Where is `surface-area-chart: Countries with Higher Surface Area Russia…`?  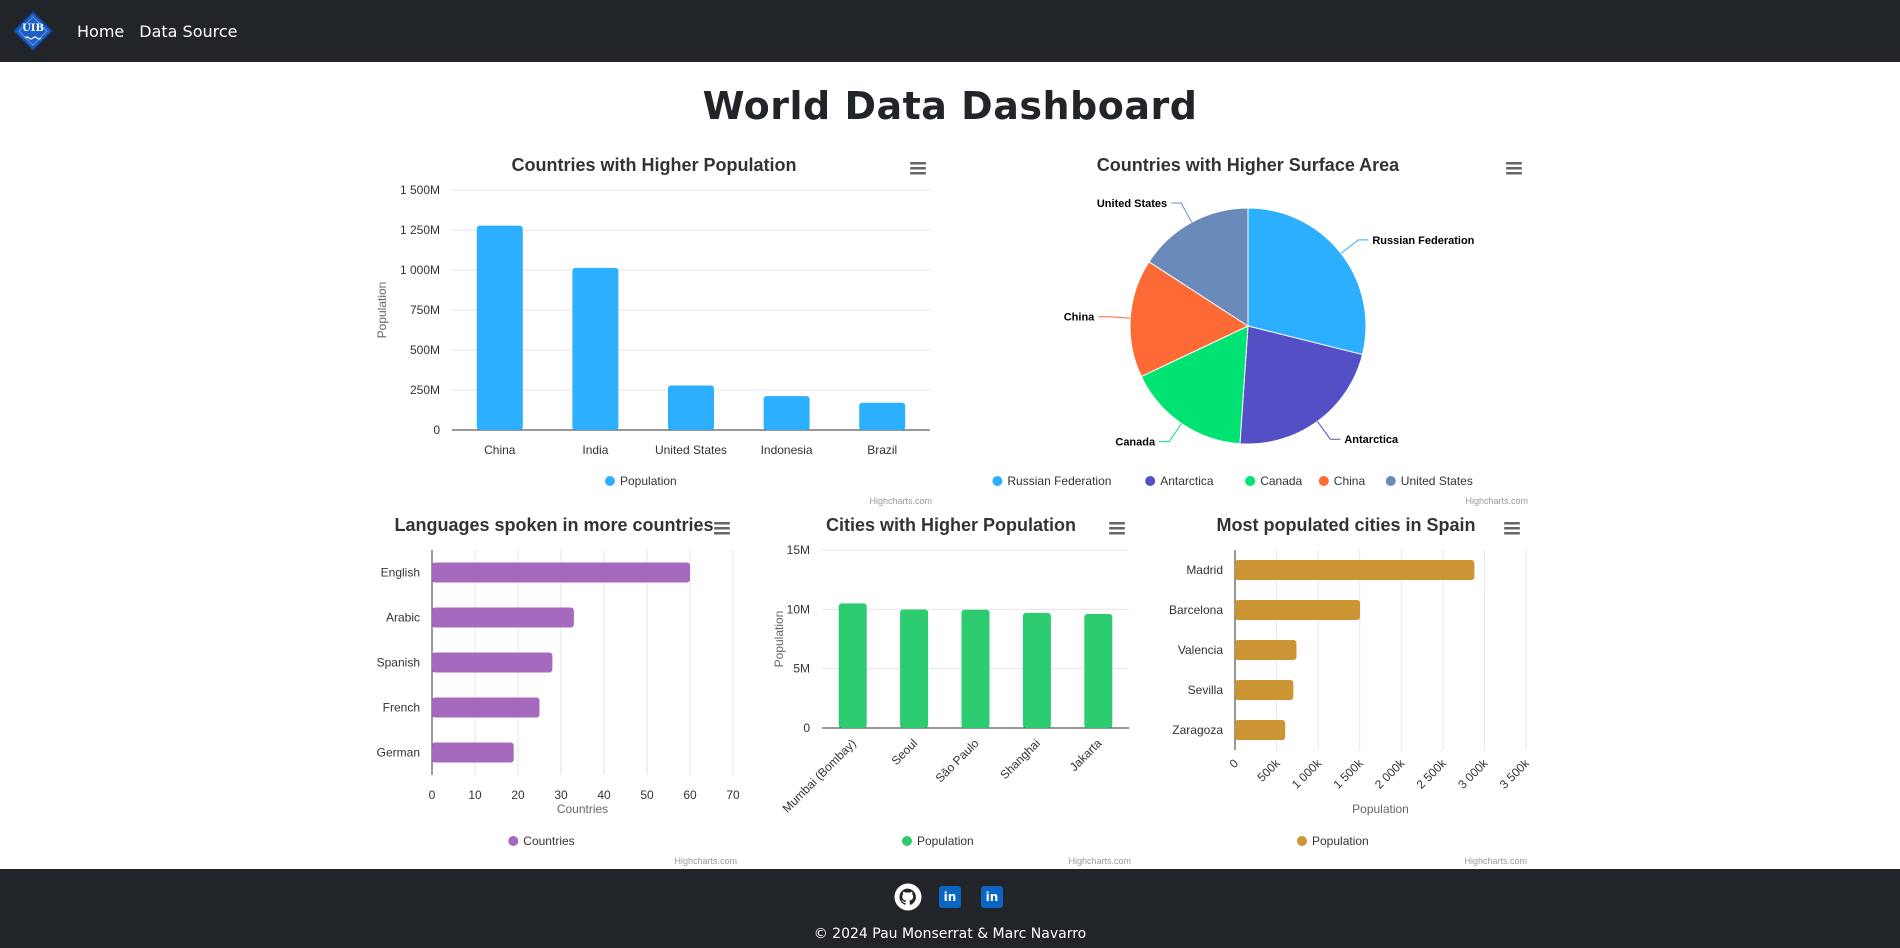
surface-area-chart: Countries with Higher Surface Area Russia… is located at coordinates (1250, 330).